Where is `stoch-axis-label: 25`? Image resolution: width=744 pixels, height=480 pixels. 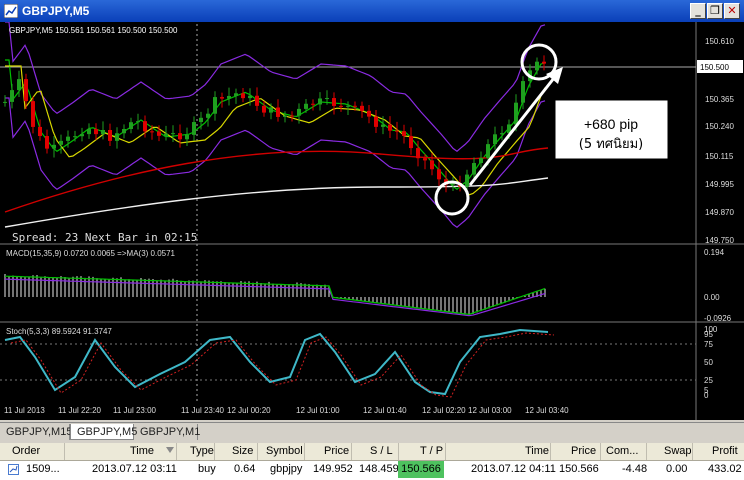 stoch-axis-label: 25 is located at coordinates (708, 380).